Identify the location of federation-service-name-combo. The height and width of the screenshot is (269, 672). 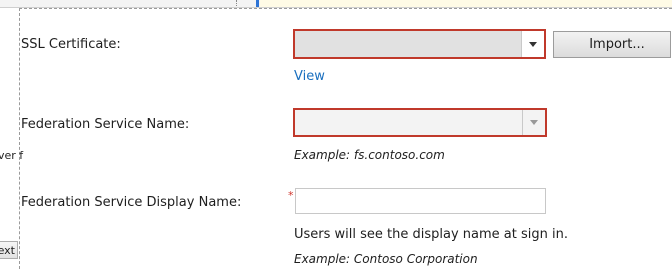
(420, 122).